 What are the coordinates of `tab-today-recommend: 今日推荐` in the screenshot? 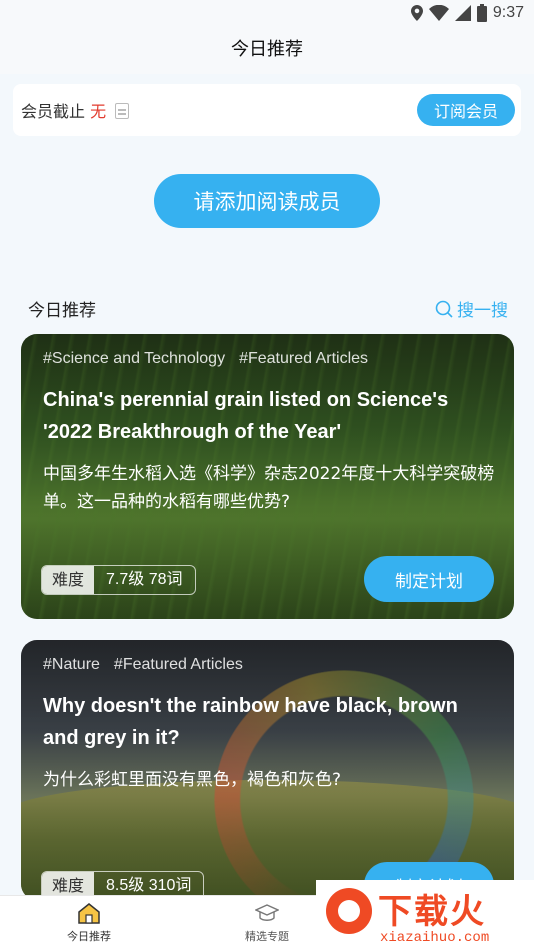 It's located at (89, 923).